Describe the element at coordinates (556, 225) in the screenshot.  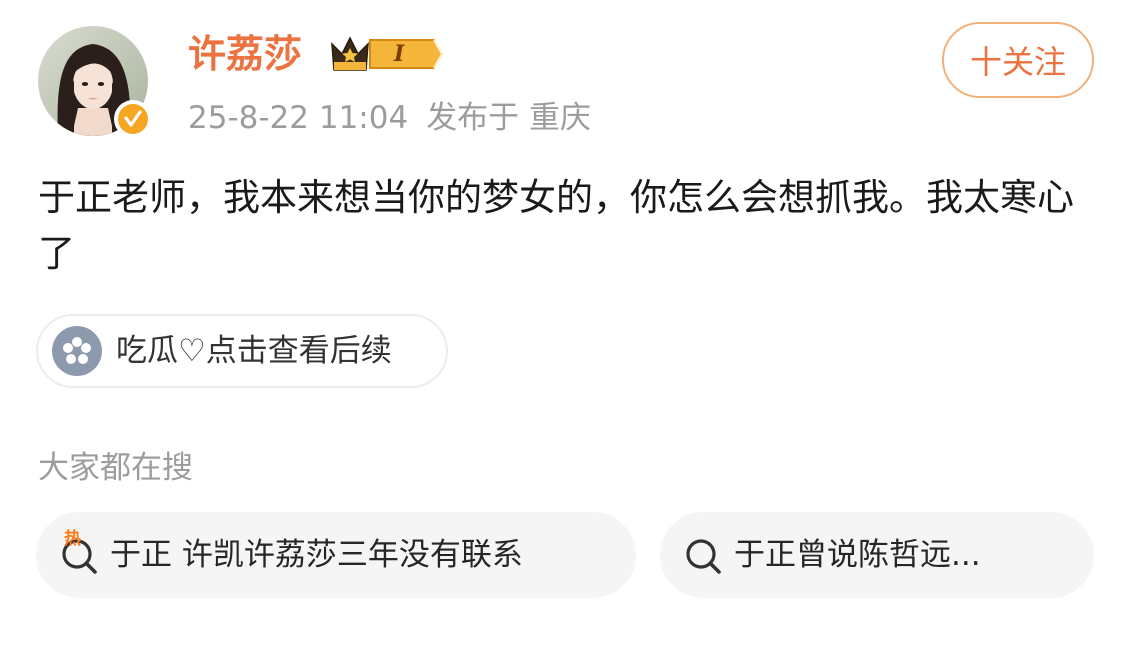
I see `post-text: 于正老师，我本来想当你的梦女的，你怎么会想抓我。我太寒心了` at that location.